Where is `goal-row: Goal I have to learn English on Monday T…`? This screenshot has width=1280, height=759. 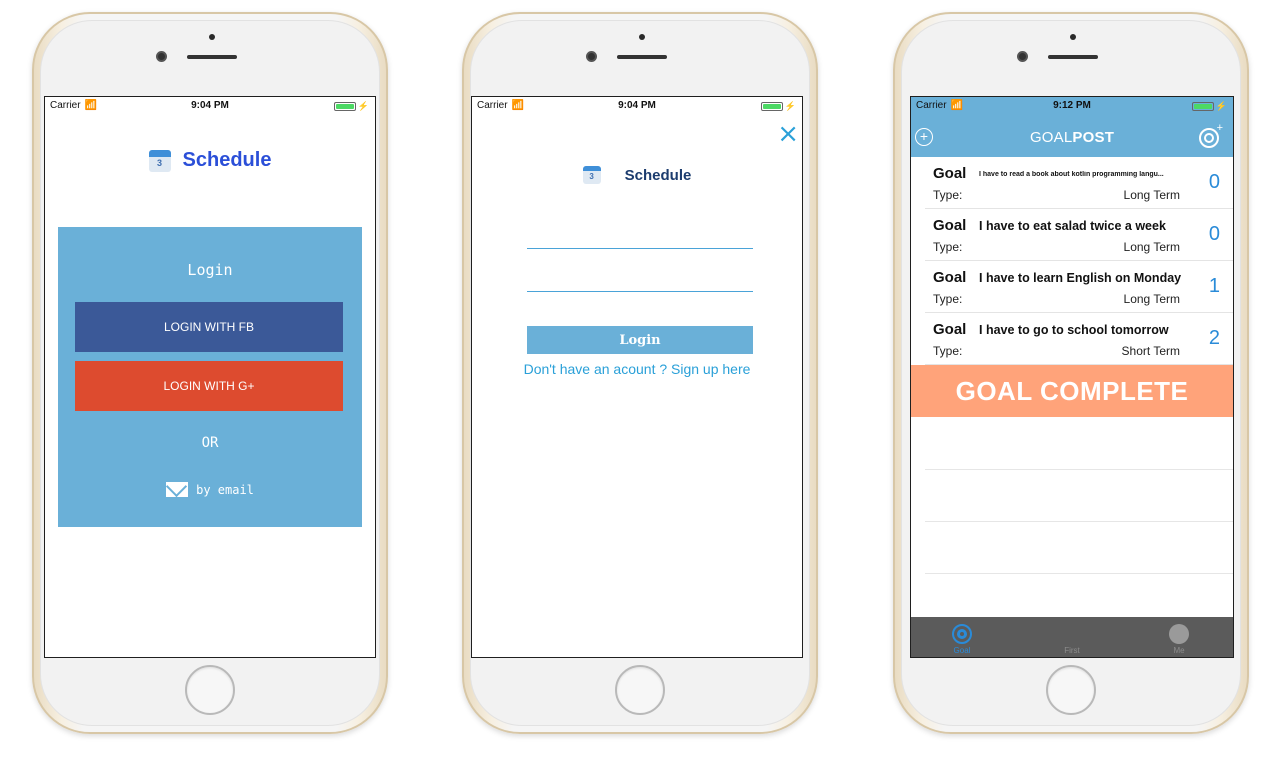
goal-row: Goal I have to learn English on Monday T… is located at coordinates (1079, 287).